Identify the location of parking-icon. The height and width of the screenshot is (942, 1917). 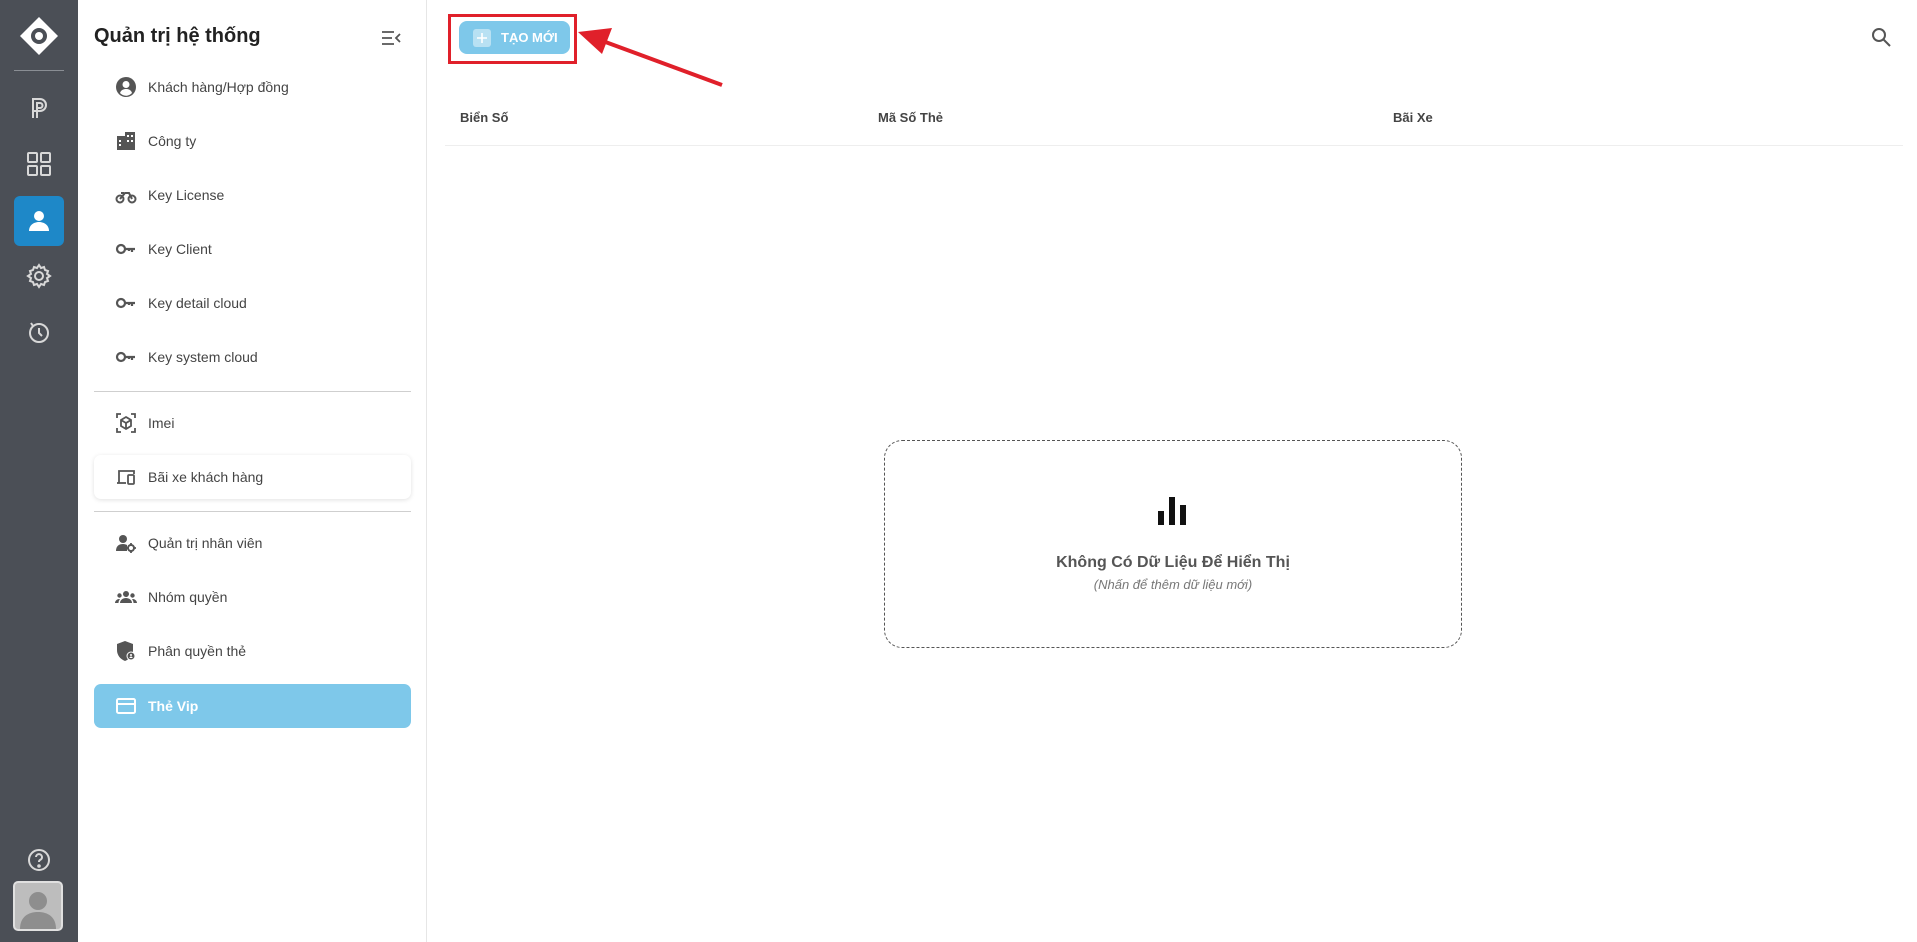
(39, 108).